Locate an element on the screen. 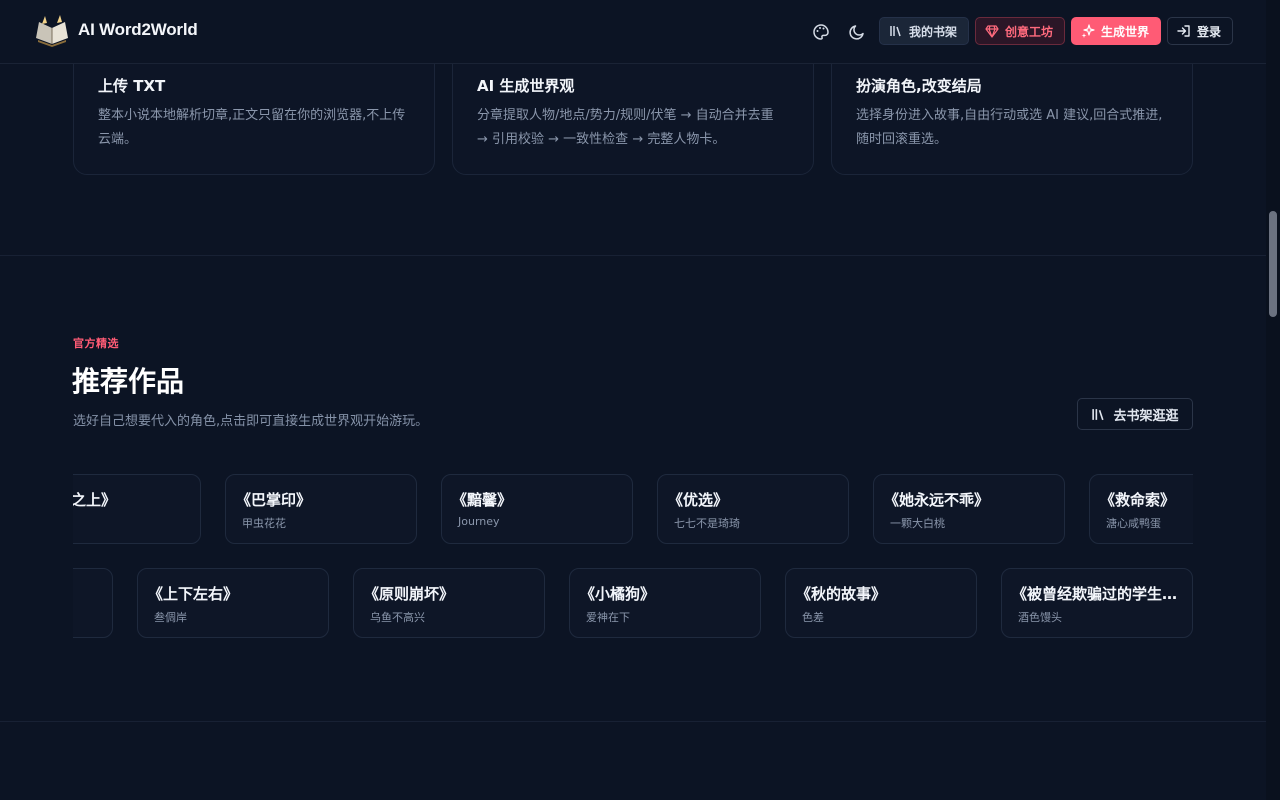 The width and height of the screenshot is (1280, 800). generate-world-label: 生成世界 is located at coordinates (1125, 31).